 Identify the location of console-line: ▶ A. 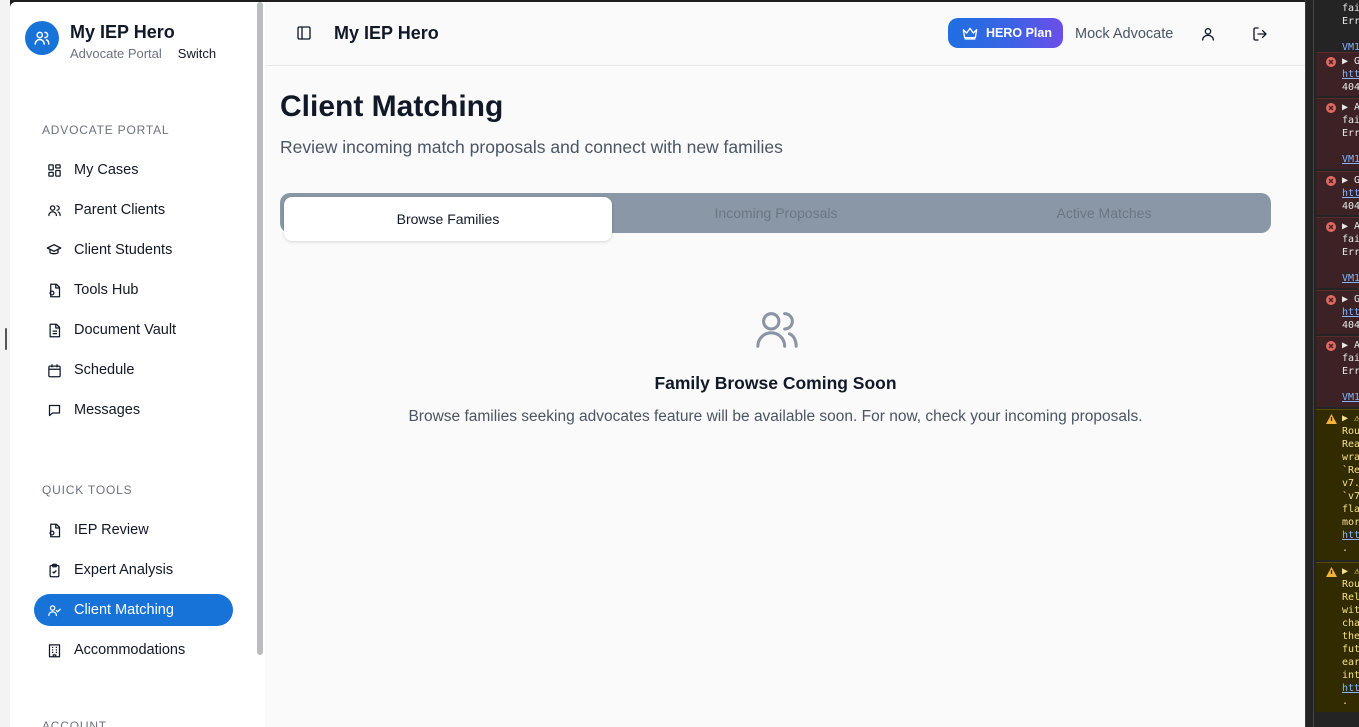
(1350, 107).